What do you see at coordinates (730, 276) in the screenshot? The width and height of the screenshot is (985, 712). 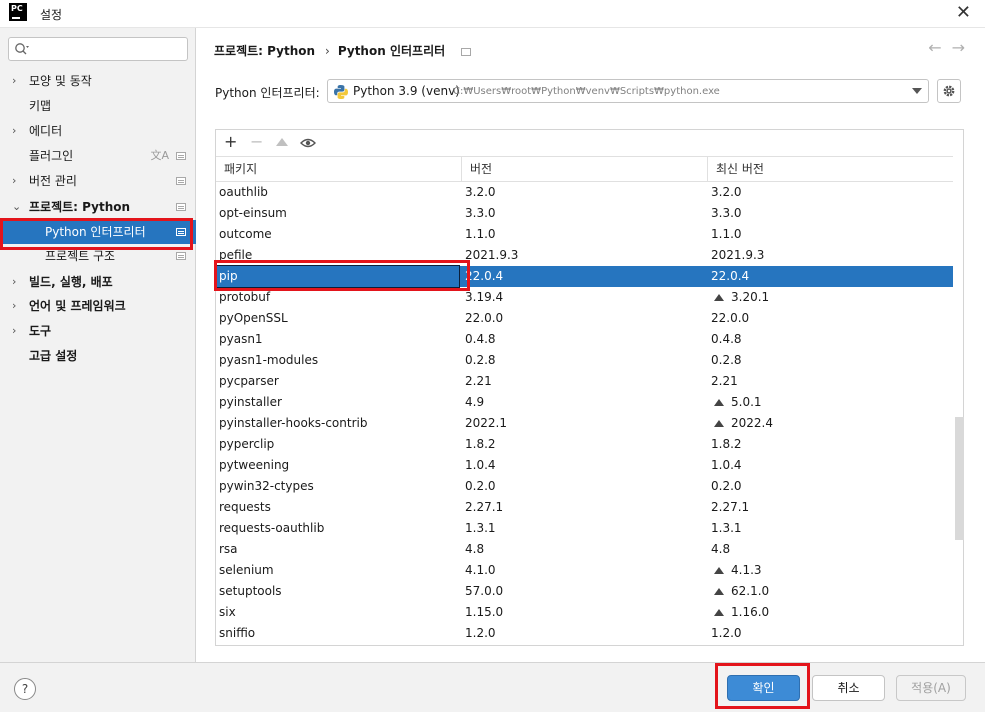 I see `package-latest: 22.0.4` at bounding box center [730, 276].